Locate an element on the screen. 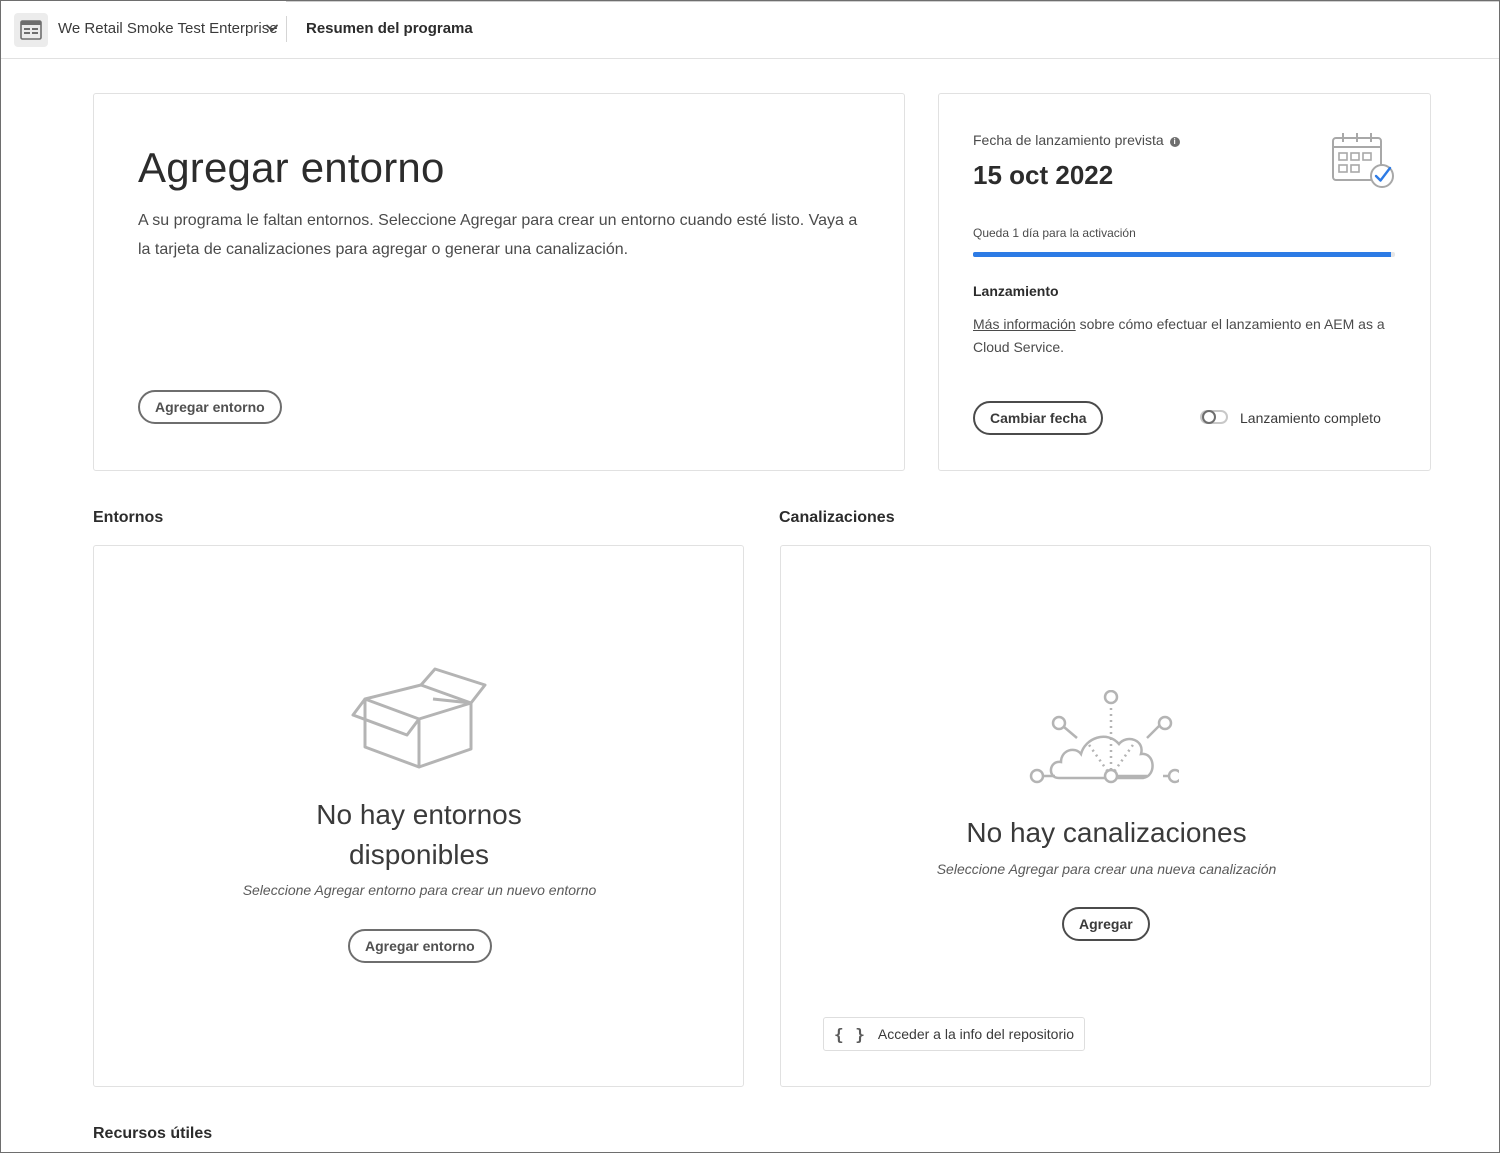  golive-progress-bar is located at coordinates (1184, 254).